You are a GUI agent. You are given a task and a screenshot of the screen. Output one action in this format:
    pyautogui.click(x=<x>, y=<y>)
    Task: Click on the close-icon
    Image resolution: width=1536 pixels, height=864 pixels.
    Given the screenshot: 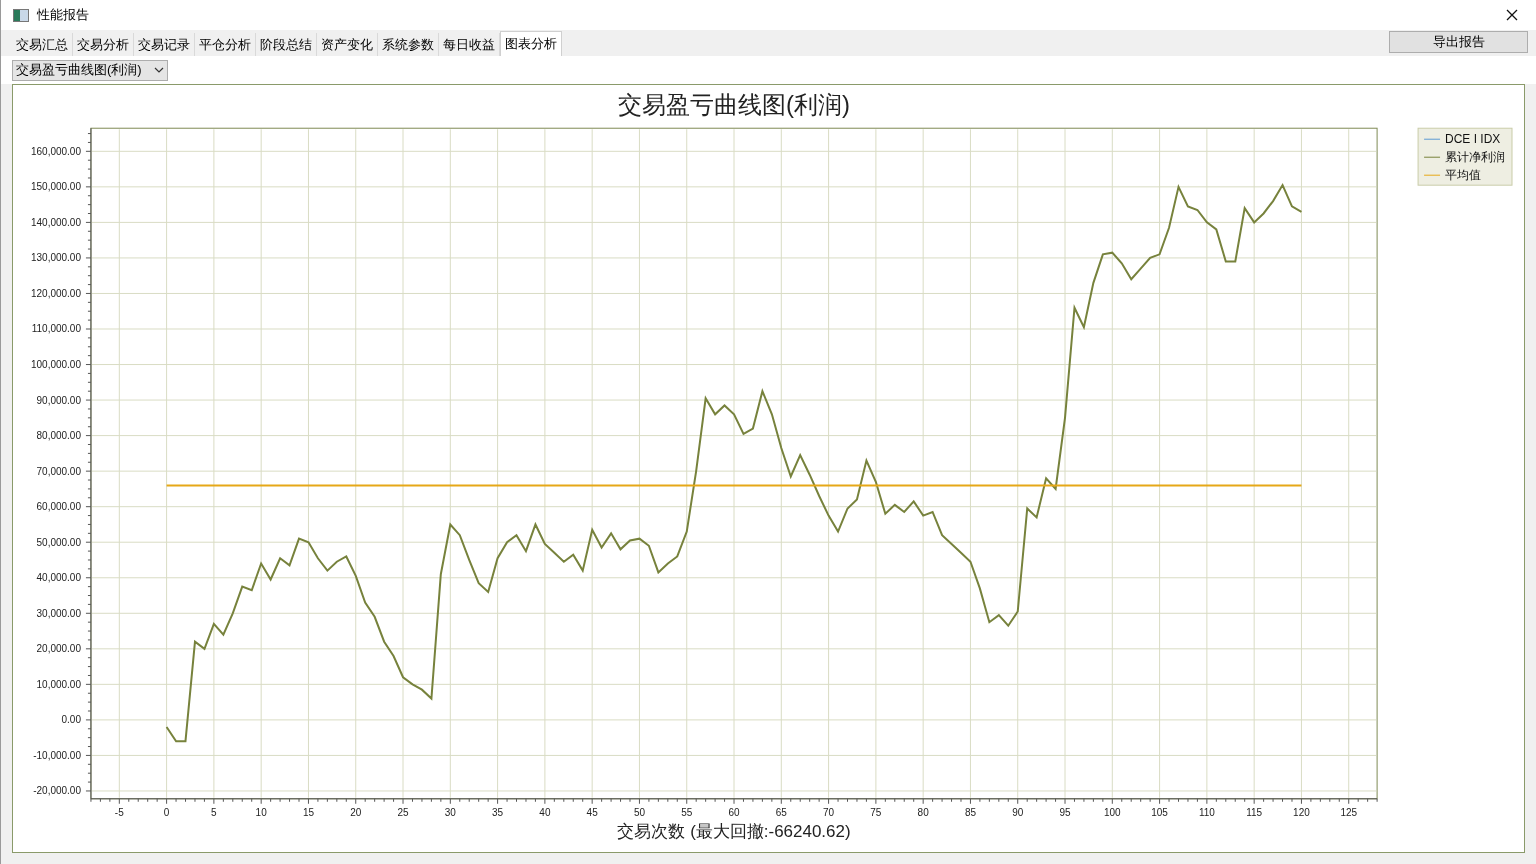 What is the action you would take?
    pyautogui.click(x=1512, y=15)
    